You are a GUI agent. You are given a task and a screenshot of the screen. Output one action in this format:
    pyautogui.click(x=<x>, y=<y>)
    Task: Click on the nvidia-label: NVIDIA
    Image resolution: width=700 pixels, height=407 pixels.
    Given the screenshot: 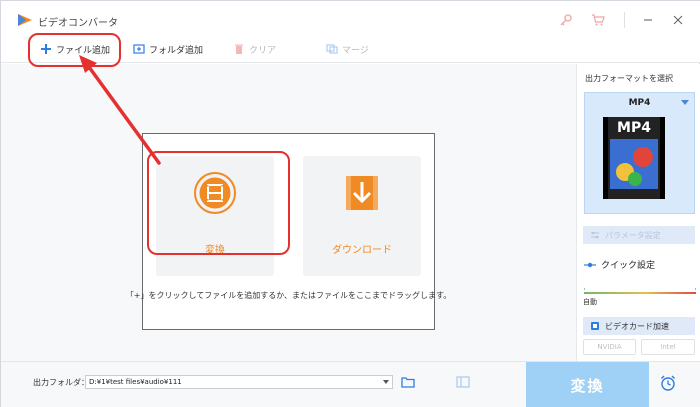 What is the action you would take?
    pyautogui.click(x=609, y=347)
    